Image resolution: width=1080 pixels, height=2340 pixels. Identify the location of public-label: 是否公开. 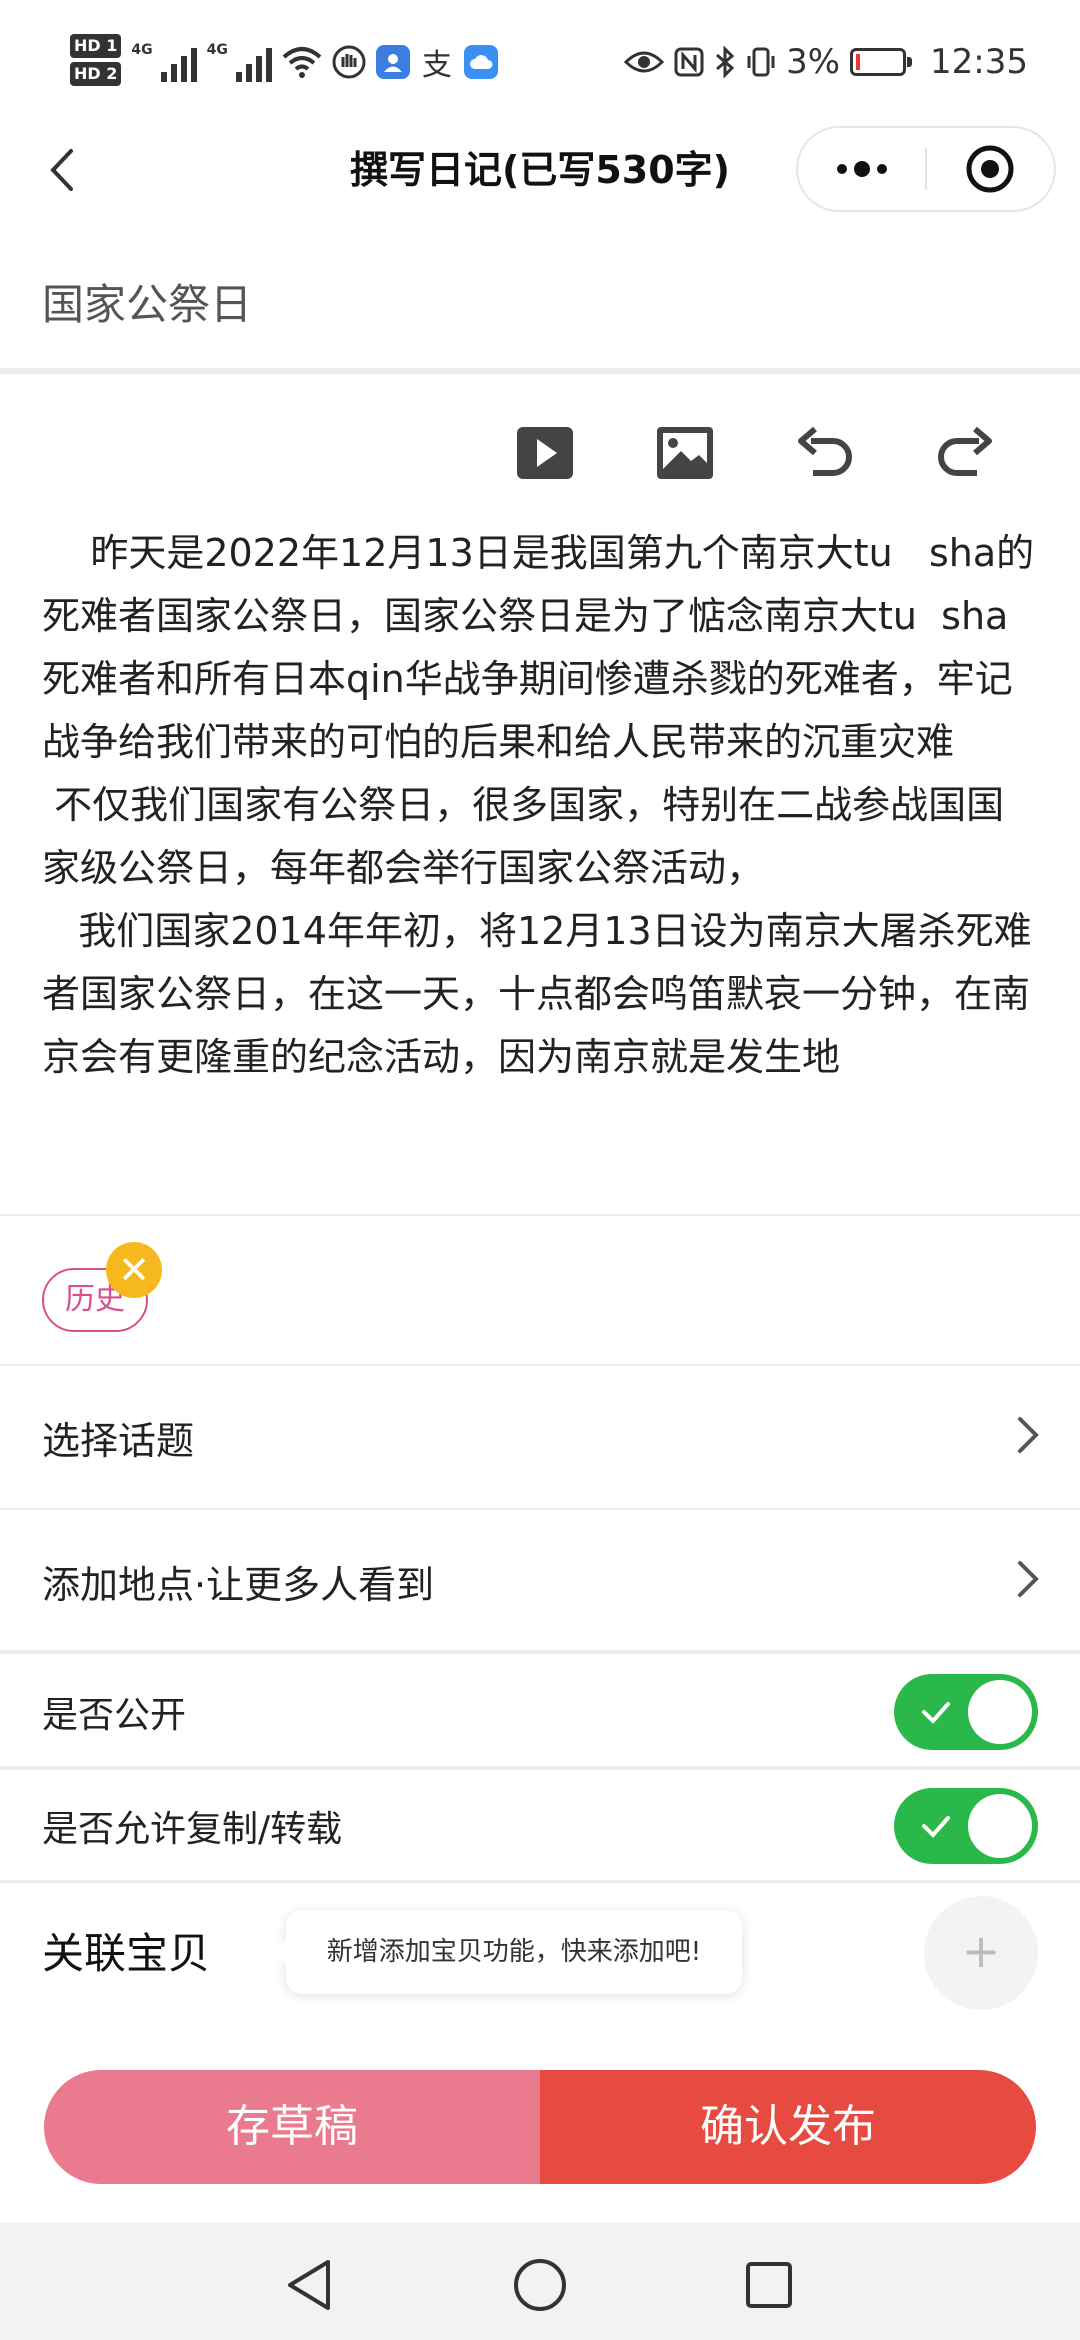
(114, 1715).